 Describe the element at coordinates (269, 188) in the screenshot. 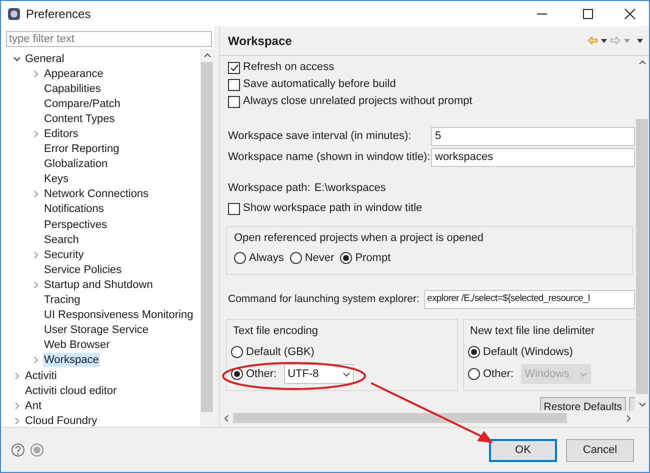

I see `field-label: Workspace path:` at that location.